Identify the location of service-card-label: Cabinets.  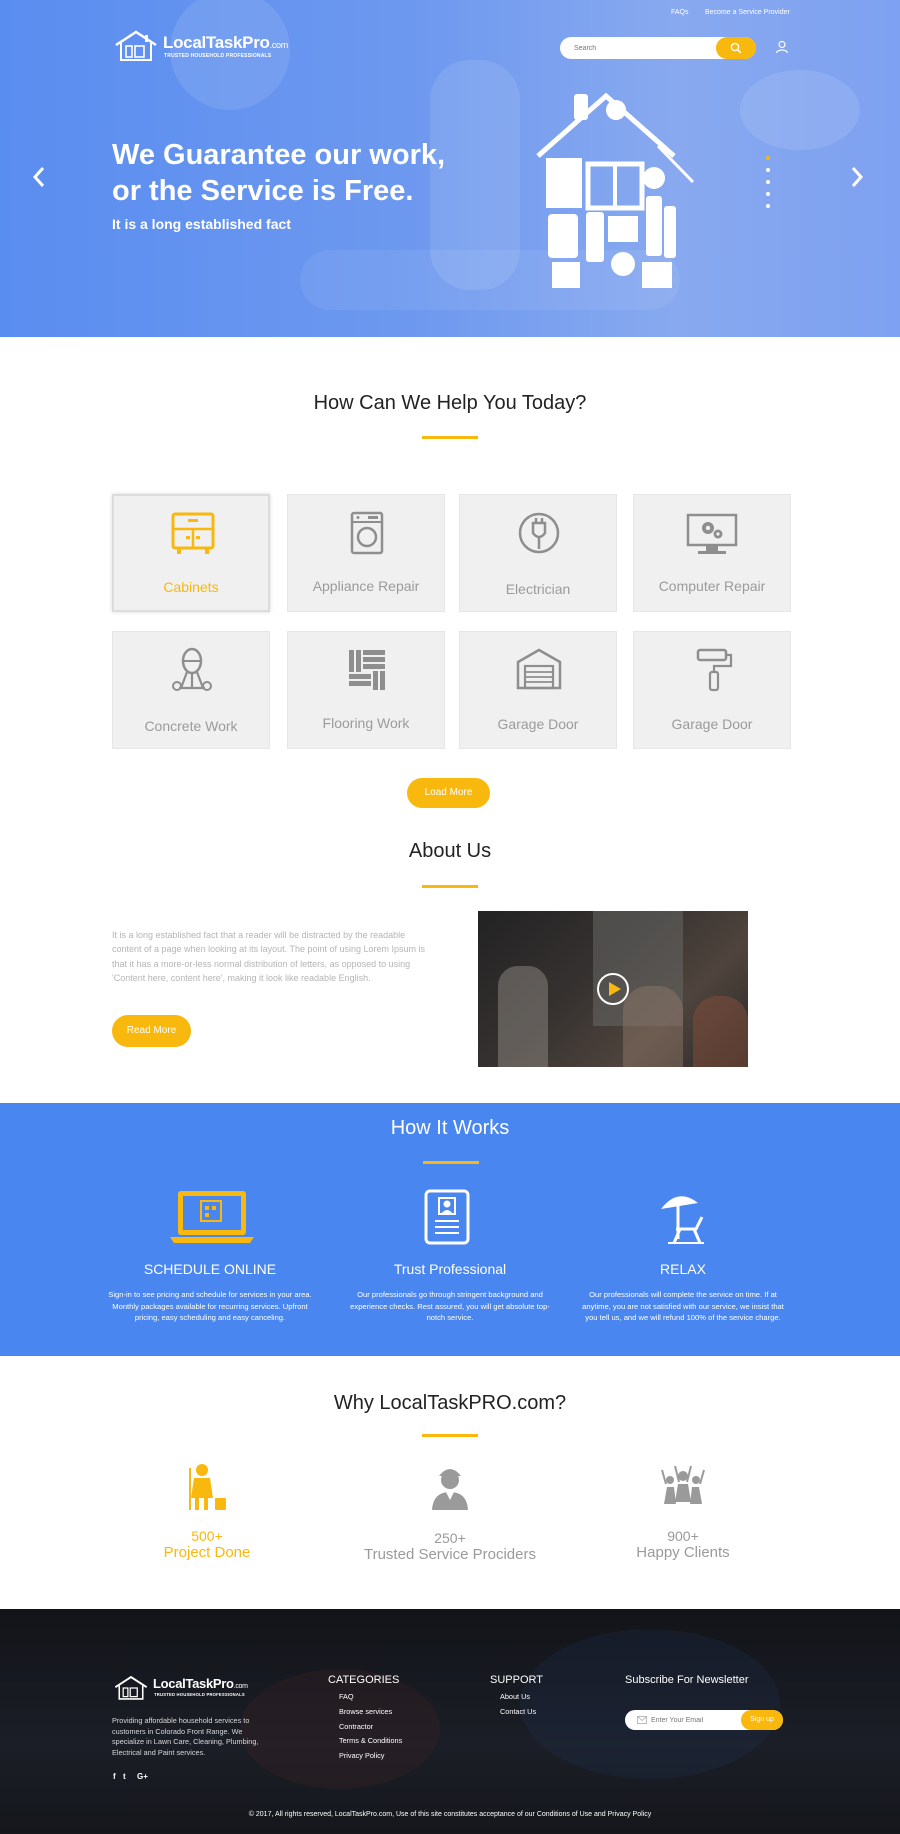
(191, 587).